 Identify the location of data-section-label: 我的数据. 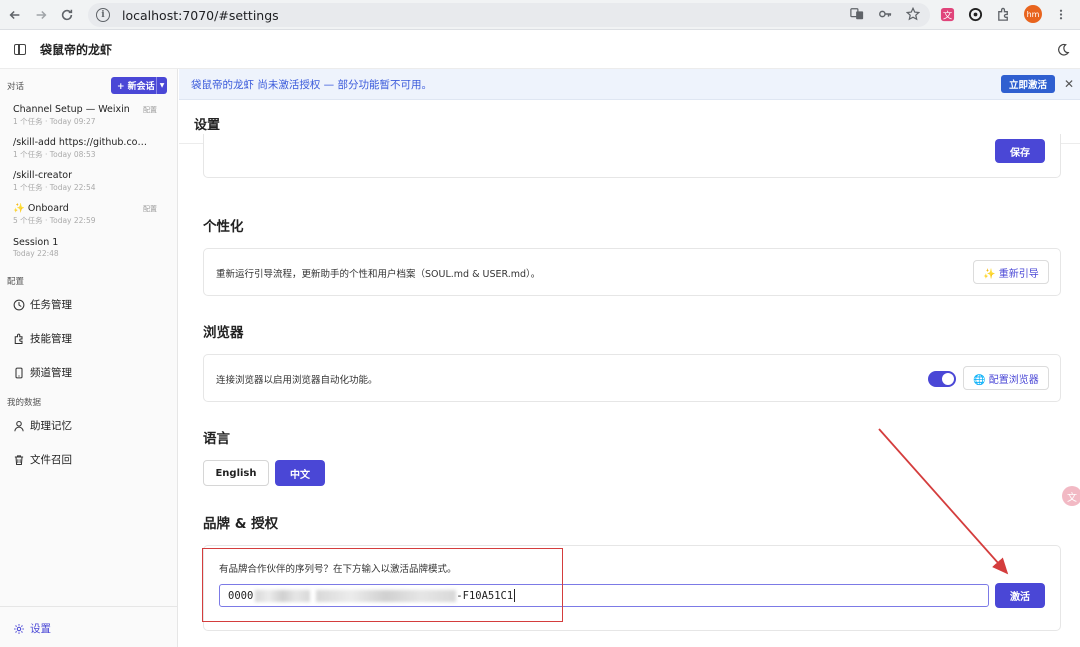
(24, 403).